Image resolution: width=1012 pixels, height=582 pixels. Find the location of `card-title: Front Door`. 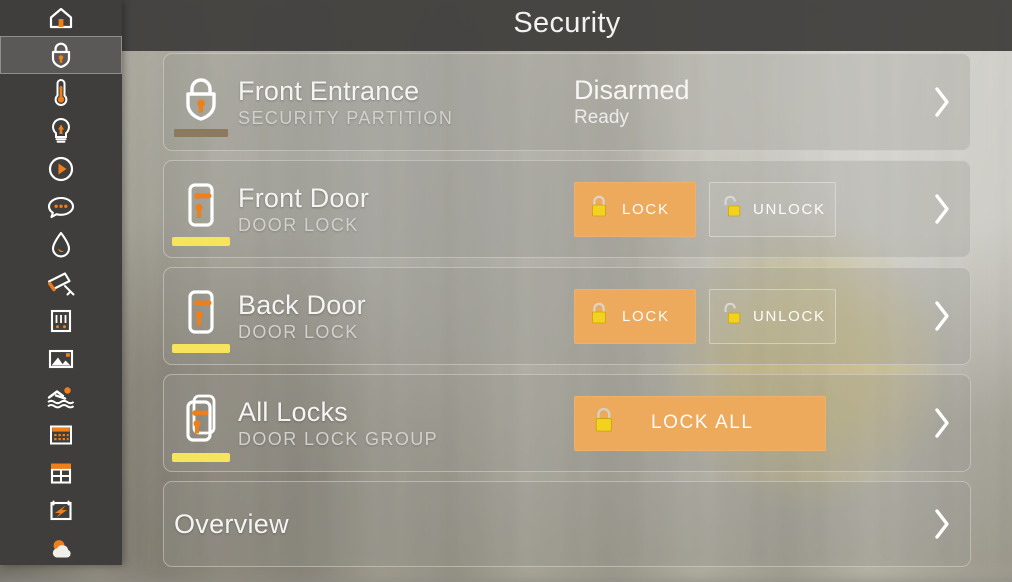

card-title: Front Door is located at coordinates (304, 197).